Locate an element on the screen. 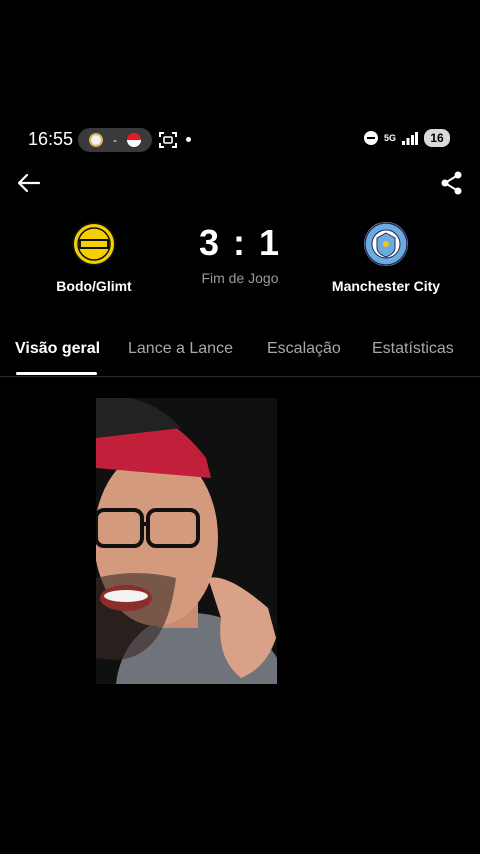  match-status: Fim de Jogo is located at coordinates (240, 278).